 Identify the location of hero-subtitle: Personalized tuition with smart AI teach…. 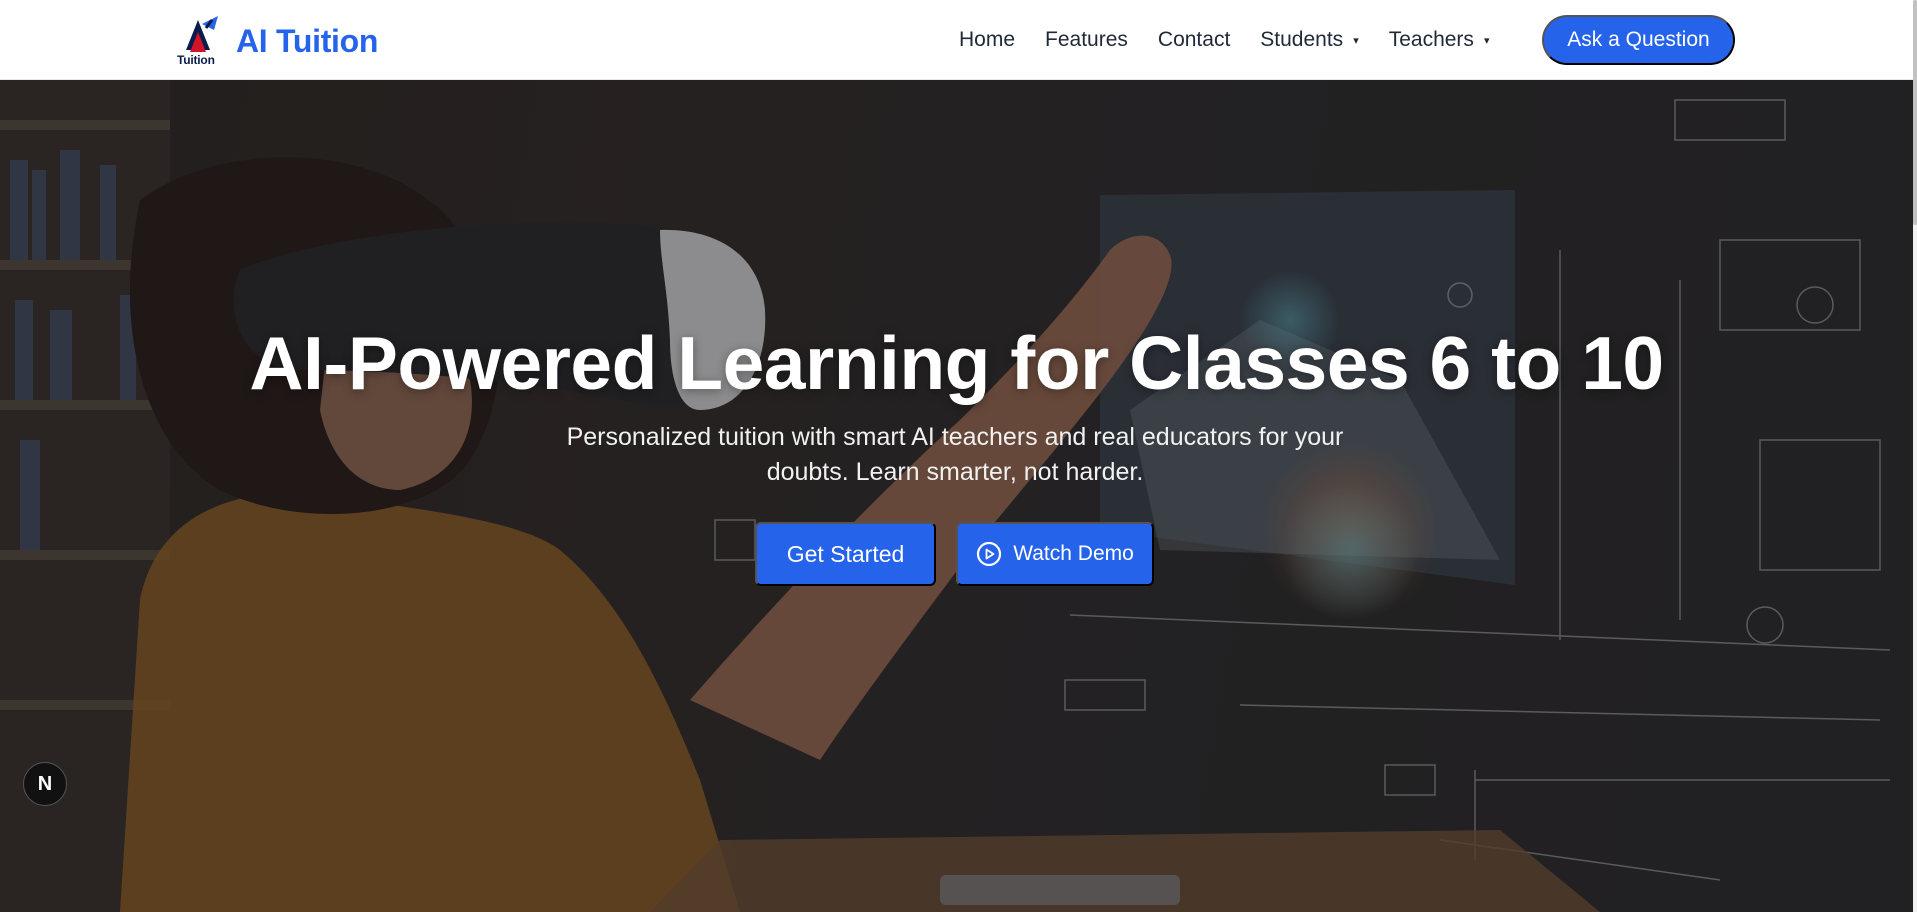
(955, 454).